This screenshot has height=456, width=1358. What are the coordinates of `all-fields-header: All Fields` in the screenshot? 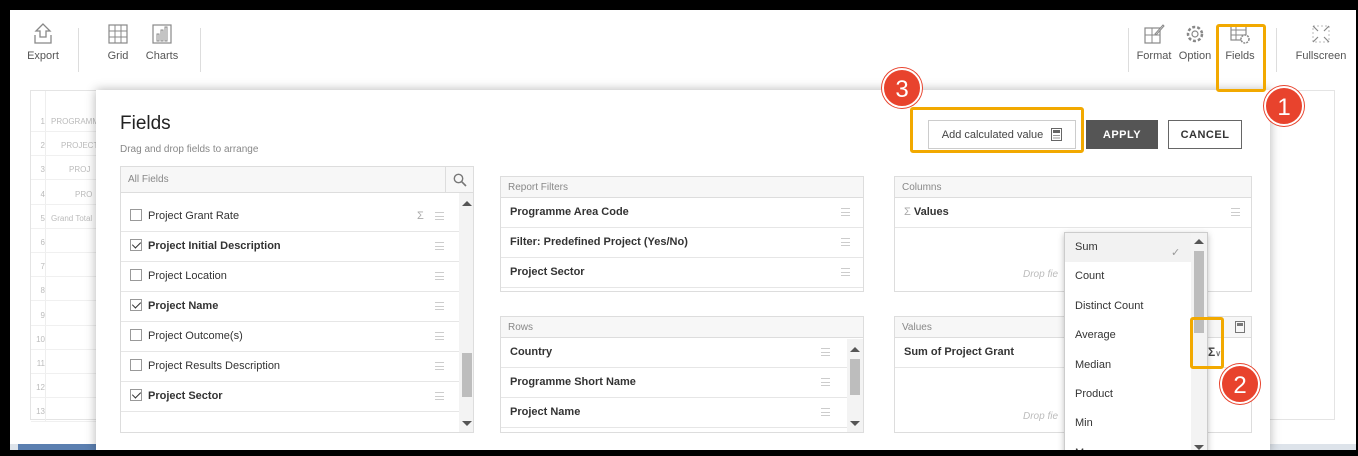 It's located at (297, 180).